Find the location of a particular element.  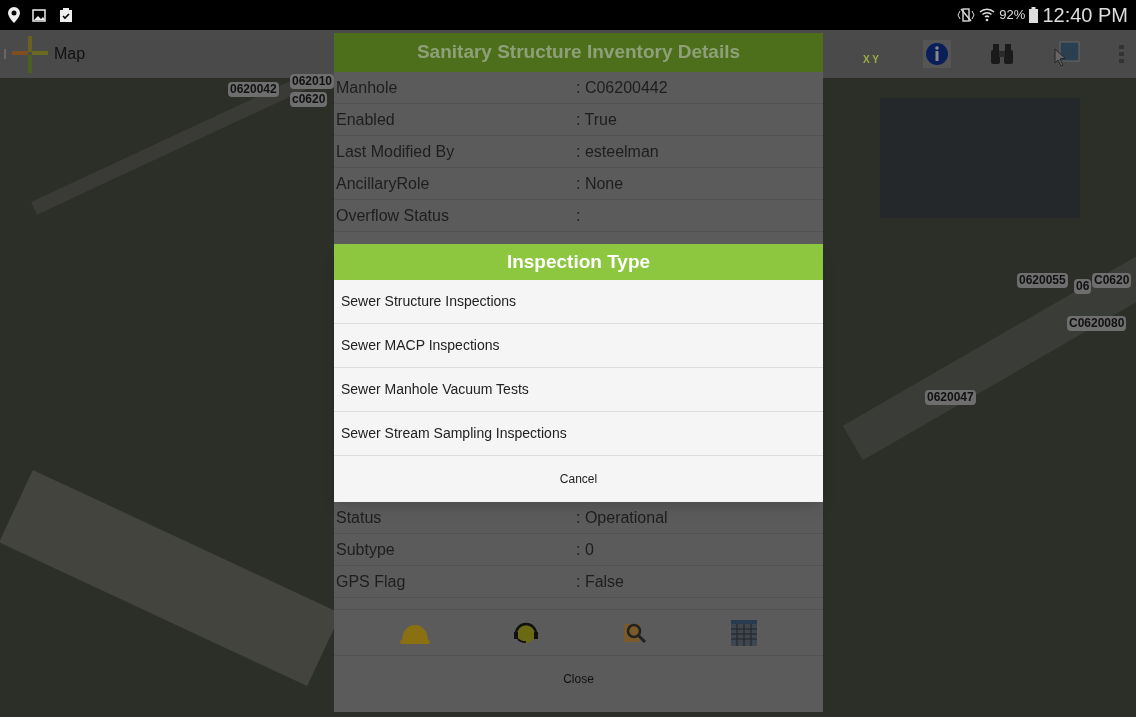

clock: 12:40 PM is located at coordinates (1085, 15).